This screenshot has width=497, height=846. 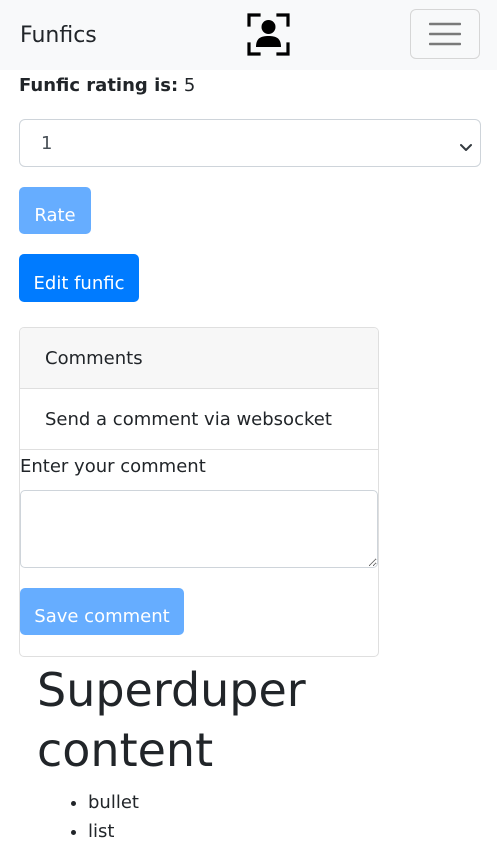 I want to click on rating-select-value: 1, so click(x=47, y=143).